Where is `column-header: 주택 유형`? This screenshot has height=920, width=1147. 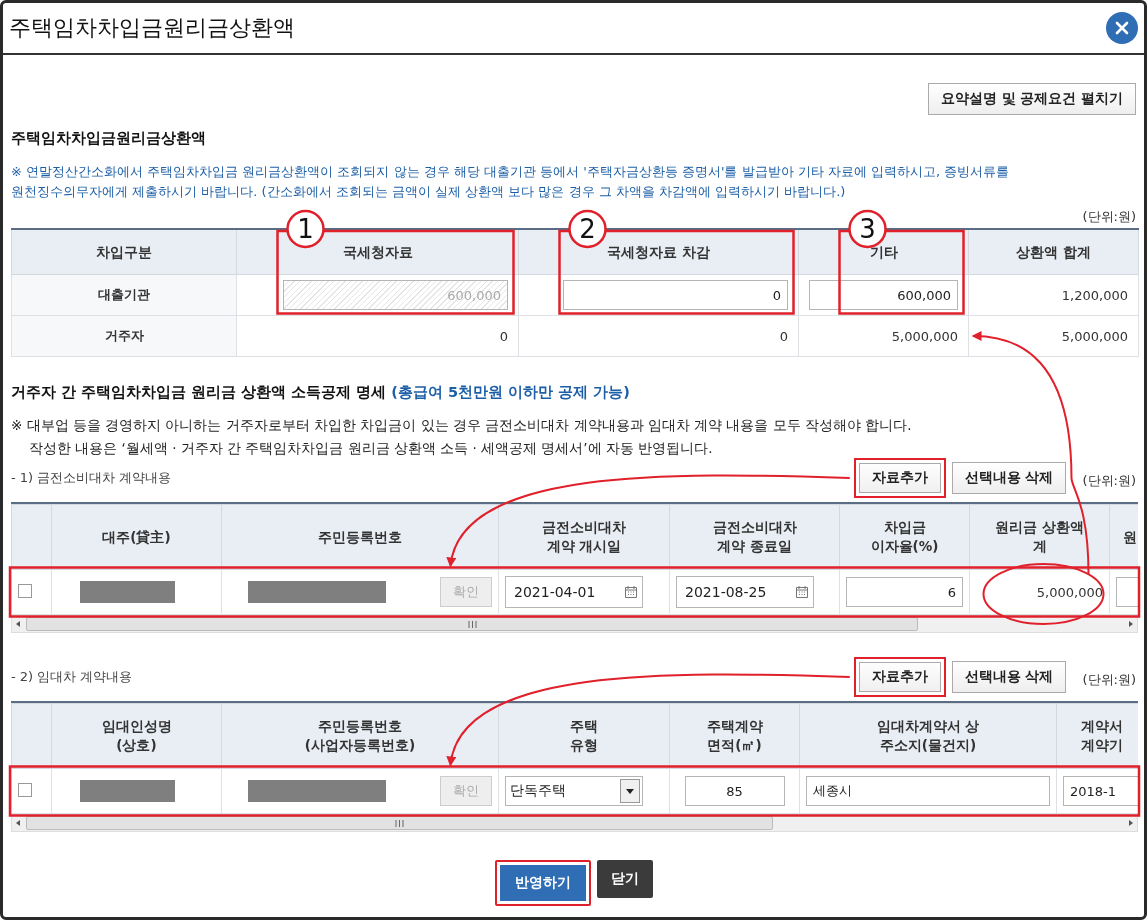 column-header: 주택 유형 is located at coordinates (584, 736).